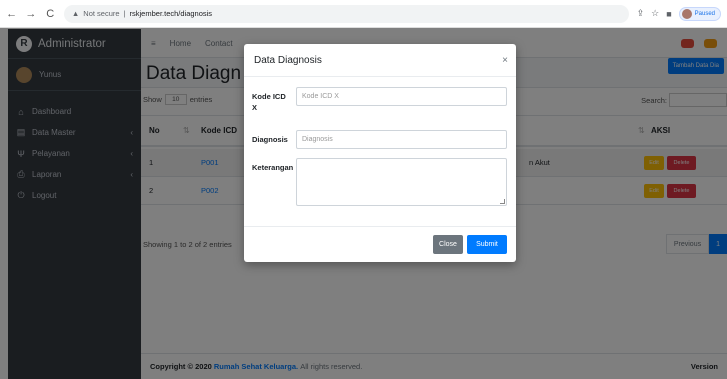 This screenshot has width=727, height=379. I want to click on modal-header: Data Diagnosis ×, so click(380, 60).